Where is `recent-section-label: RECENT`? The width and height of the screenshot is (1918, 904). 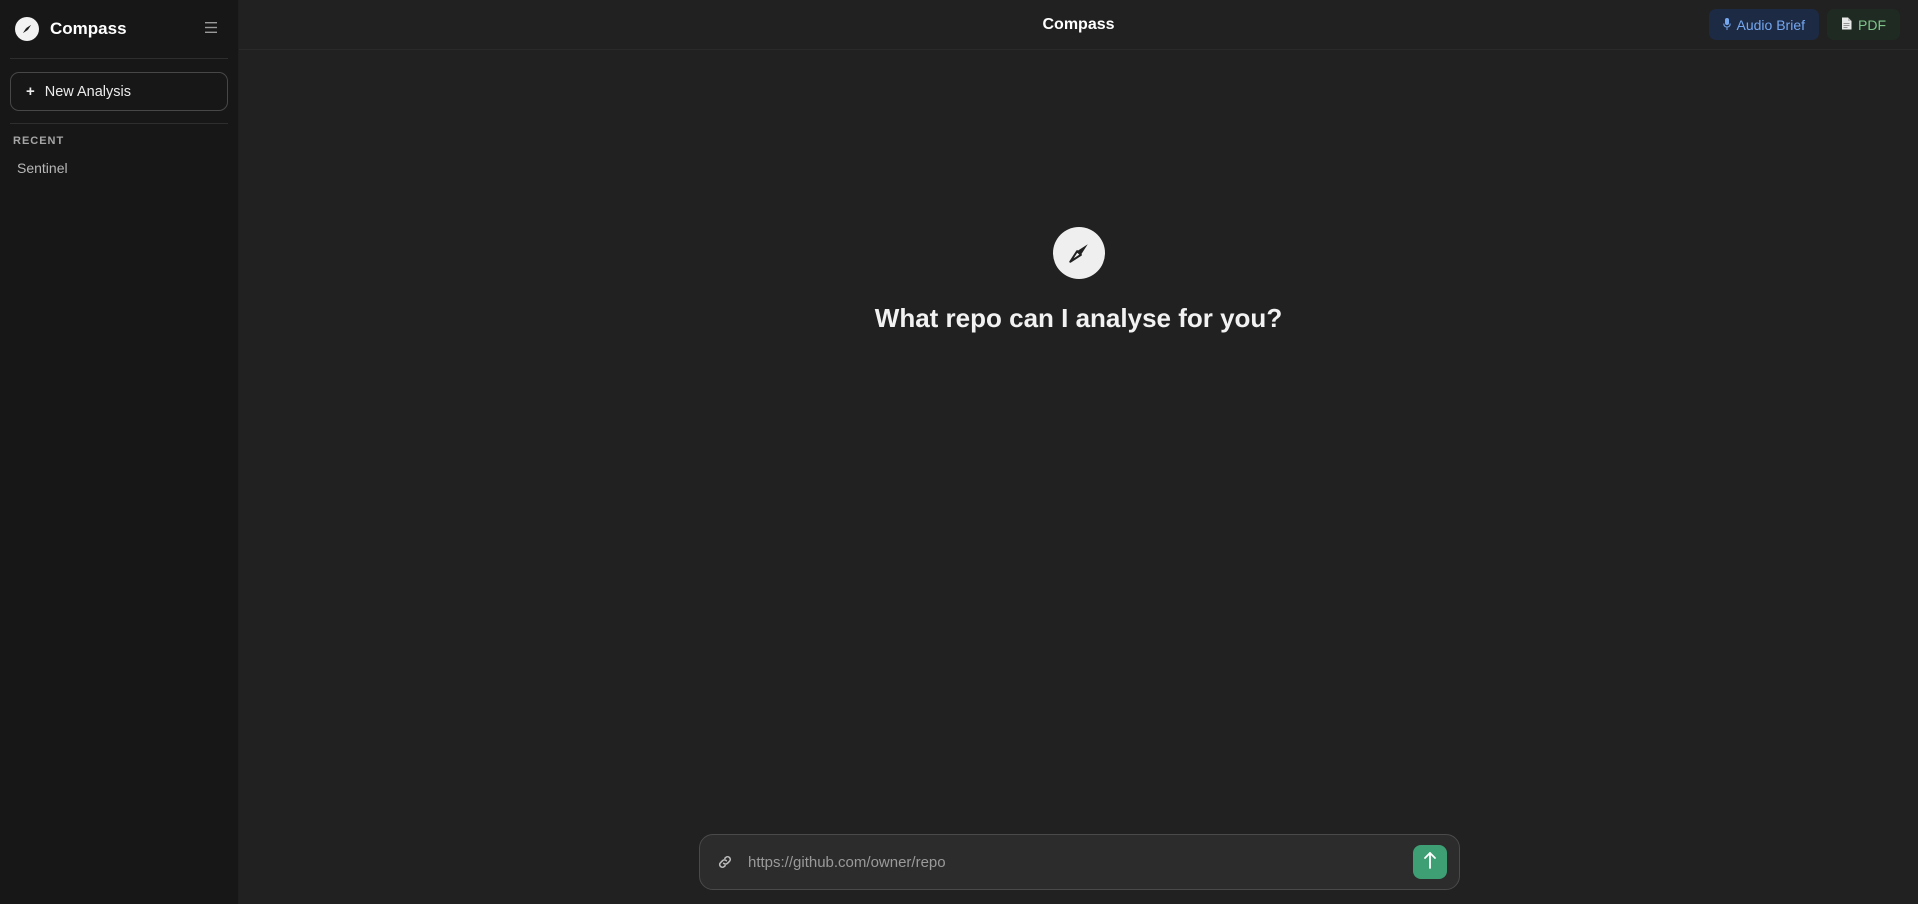
recent-section-label: RECENT is located at coordinates (39, 141).